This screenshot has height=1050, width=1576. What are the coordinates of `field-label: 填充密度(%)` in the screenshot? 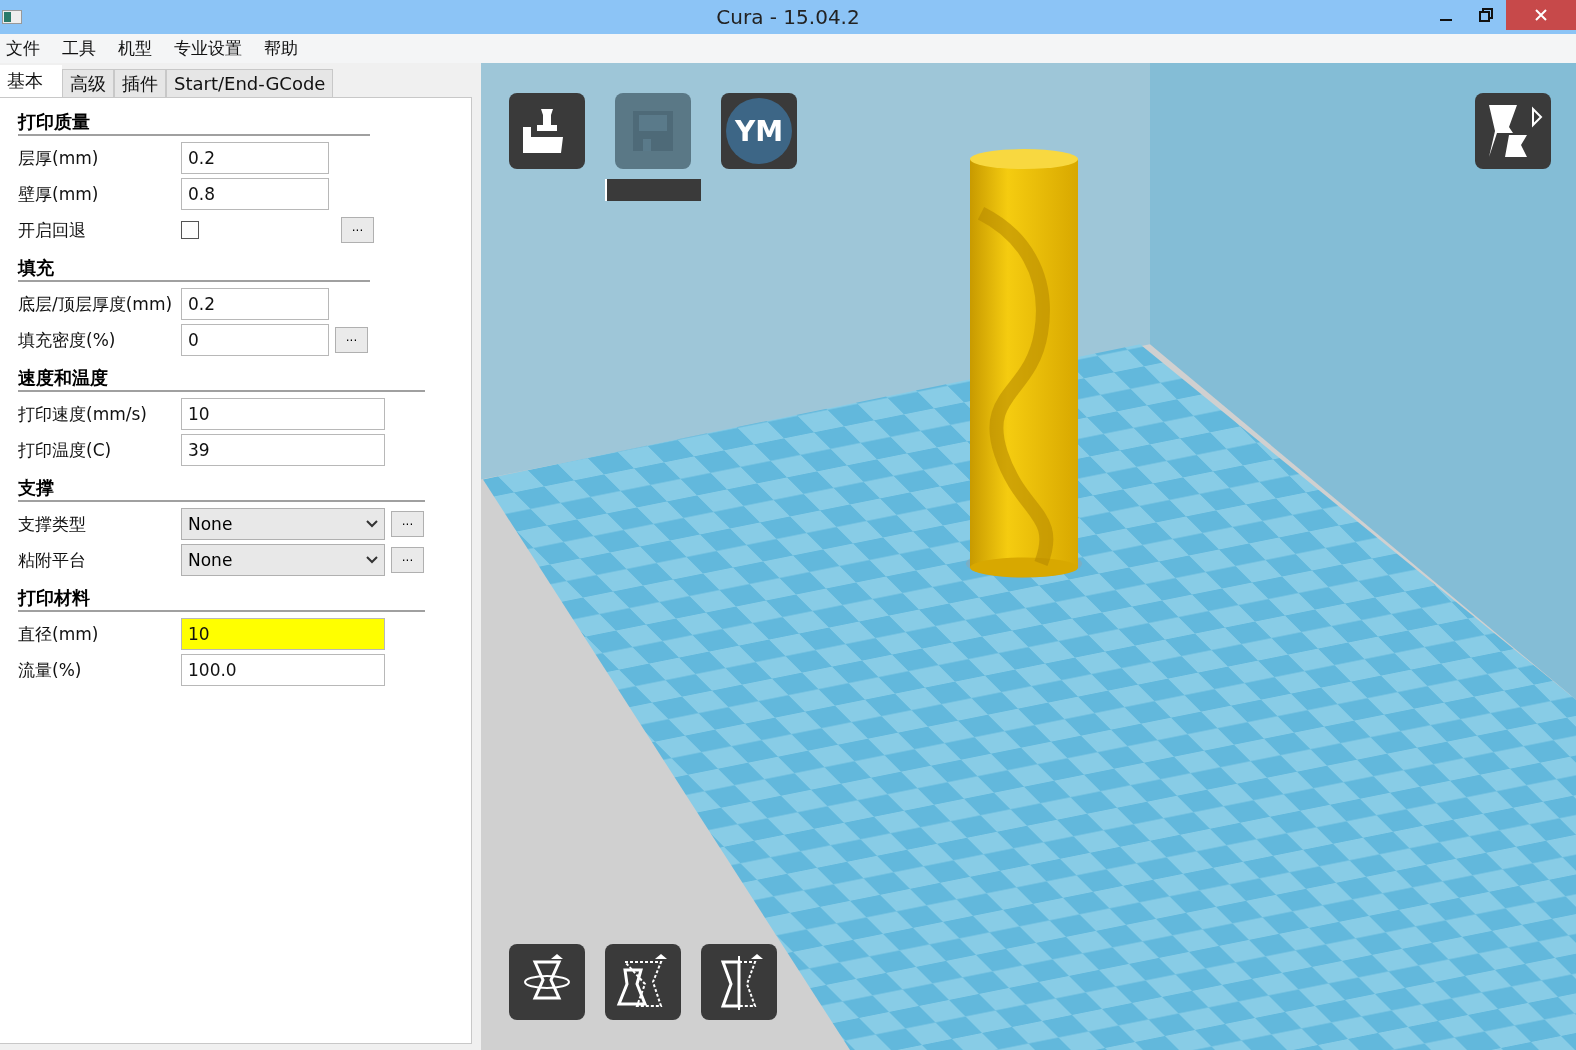 It's located at (67, 340).